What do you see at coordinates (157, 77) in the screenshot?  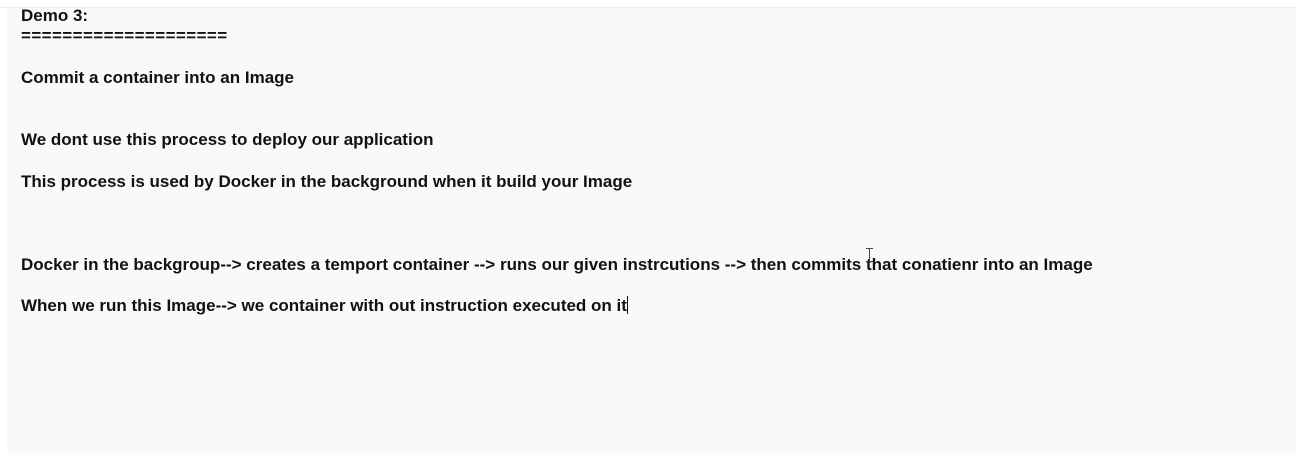 I see `text-line: Commit a container into an Image` at bounding box center [157, 77].